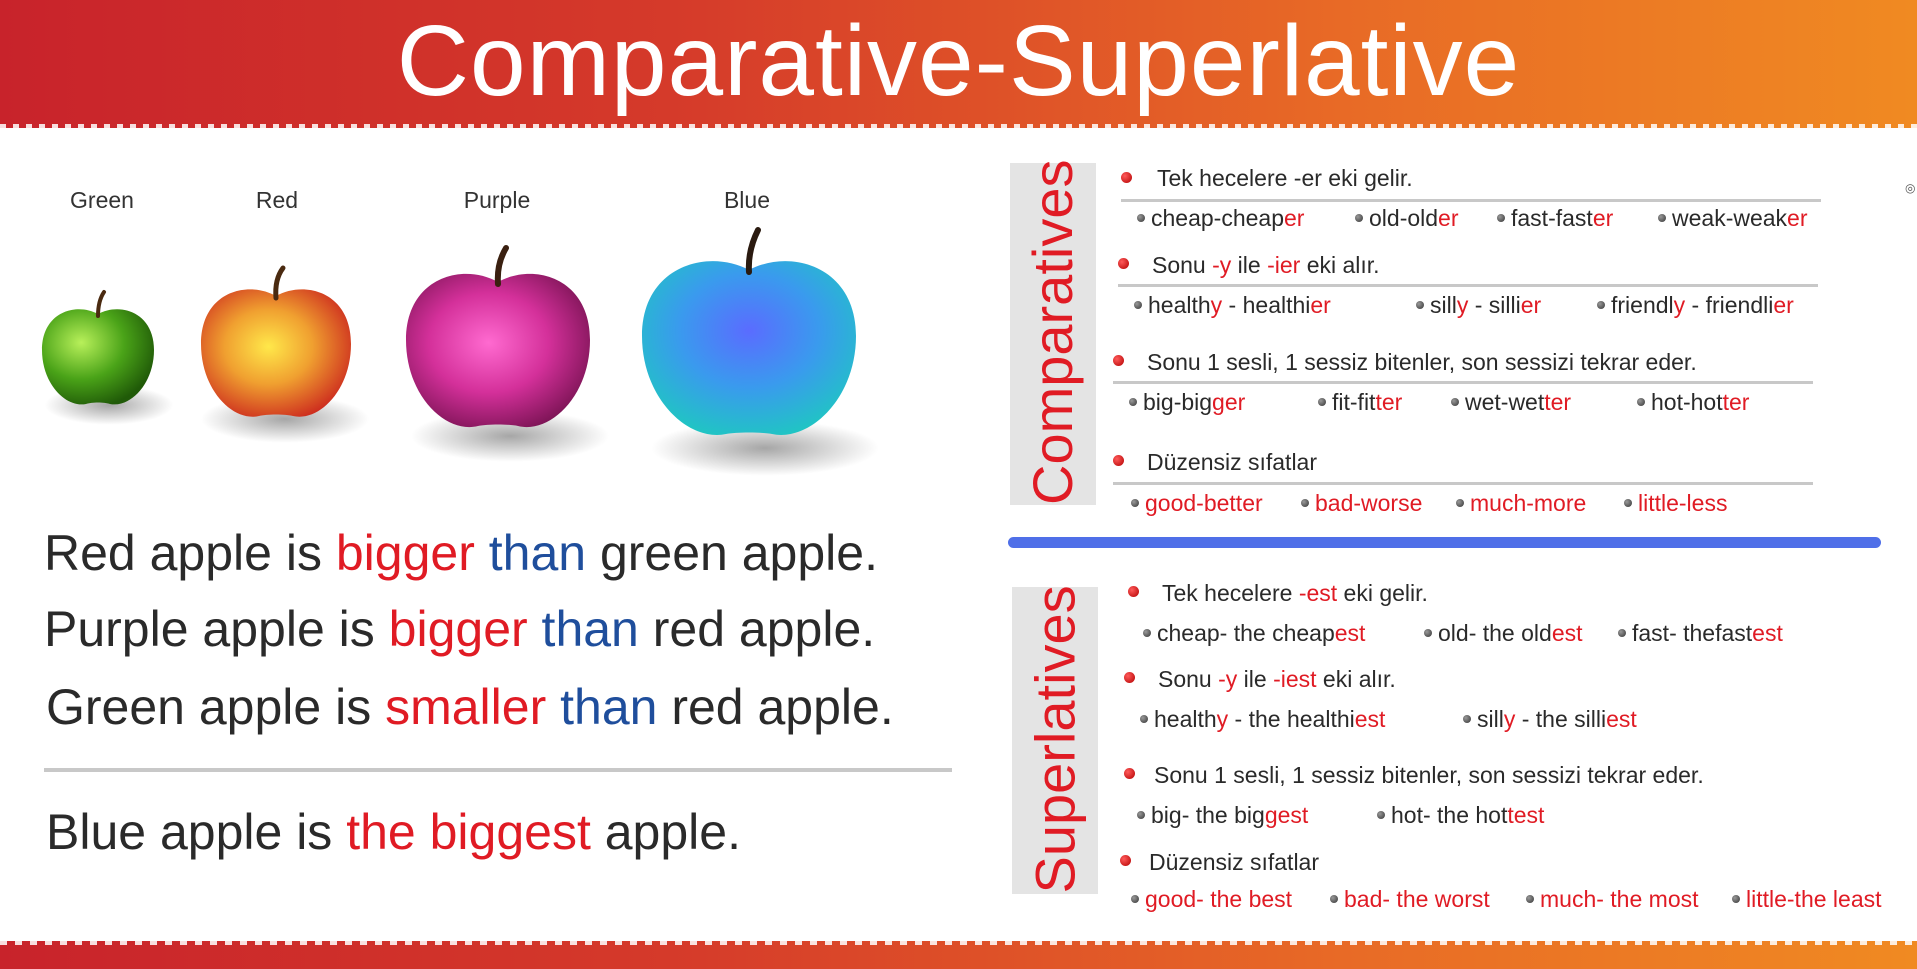 The width and height of the screenshot is (1917, 969). I want to click on sentence-3: Green apple is smaller than red apple., so click(470, 707).